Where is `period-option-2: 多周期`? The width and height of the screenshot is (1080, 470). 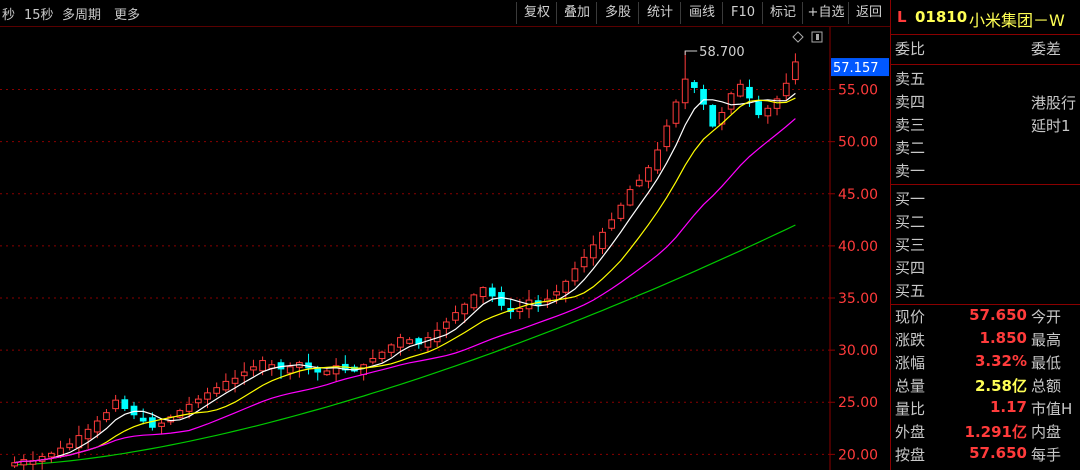
period-option-2: 多周期 is located at coordinates (81, 13).